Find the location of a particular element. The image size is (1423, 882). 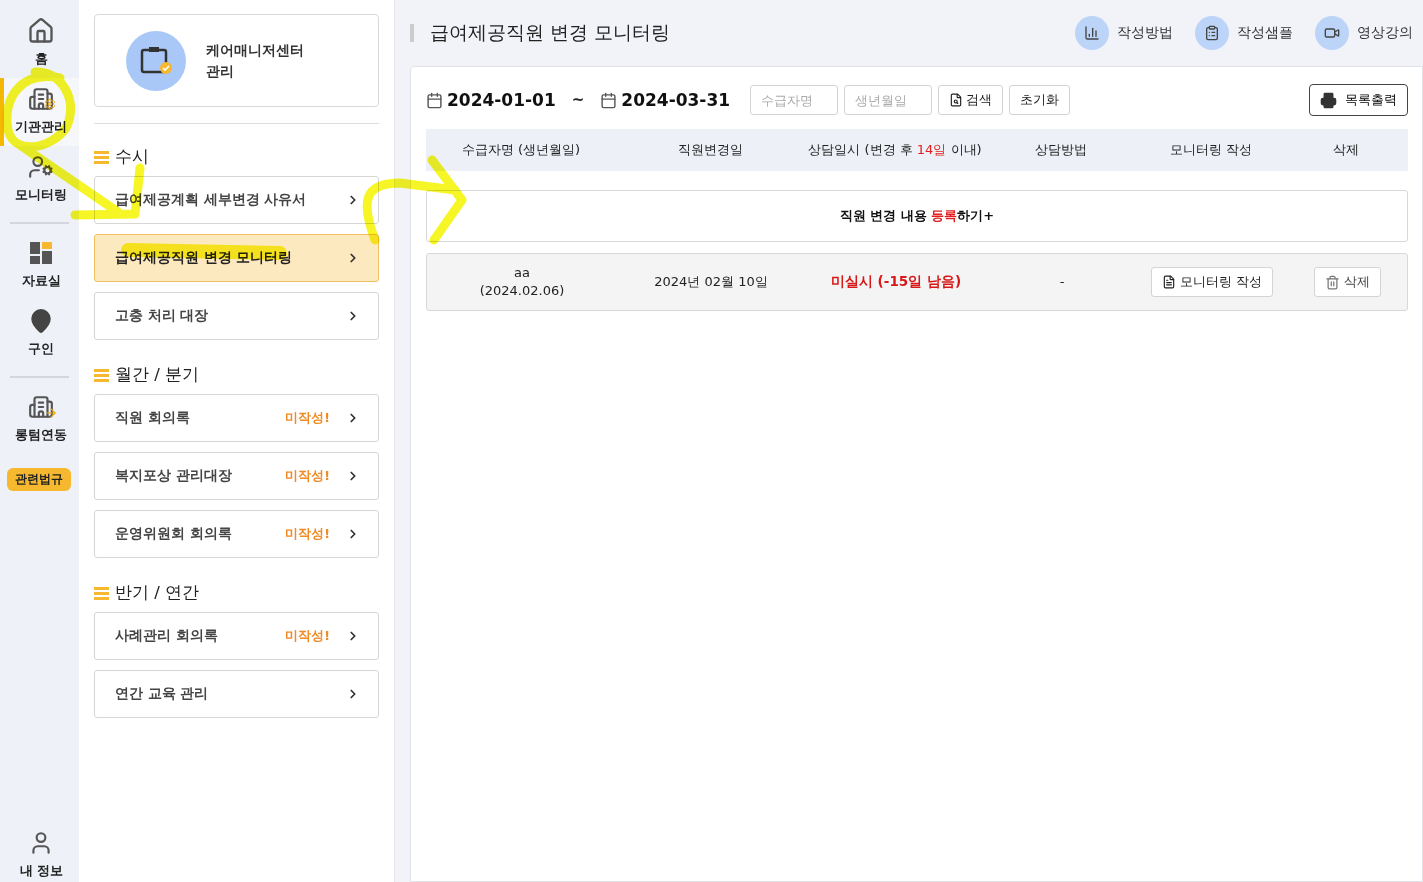

section-title: 반기 / 연간 is located at coordinates (156, 593).